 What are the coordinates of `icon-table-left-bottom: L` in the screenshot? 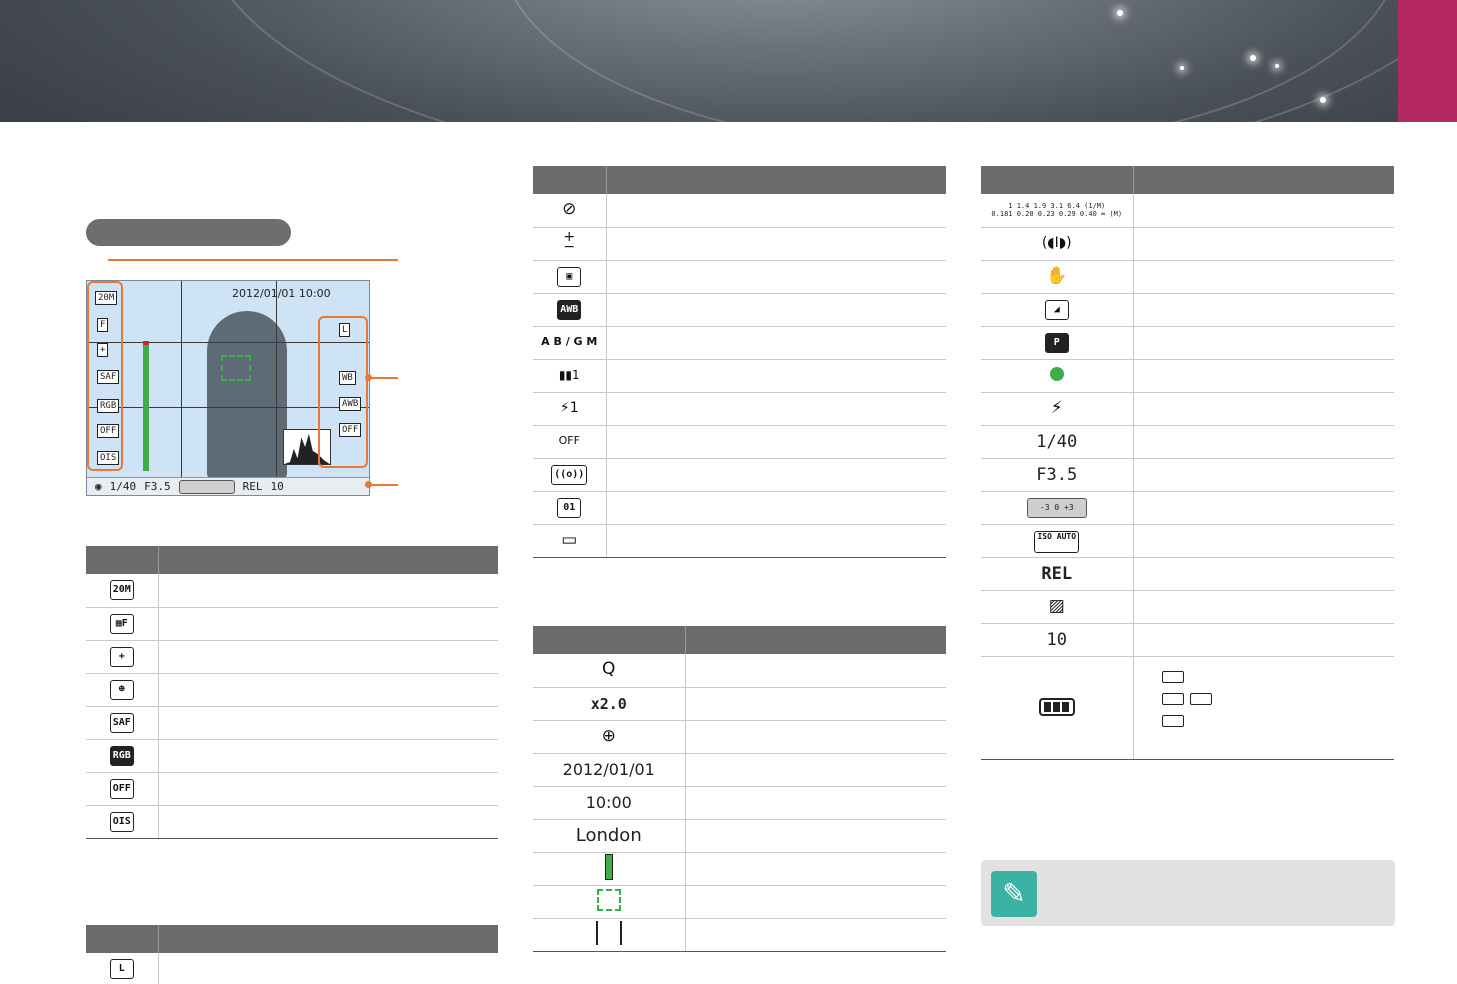 It's located at (292, 954).